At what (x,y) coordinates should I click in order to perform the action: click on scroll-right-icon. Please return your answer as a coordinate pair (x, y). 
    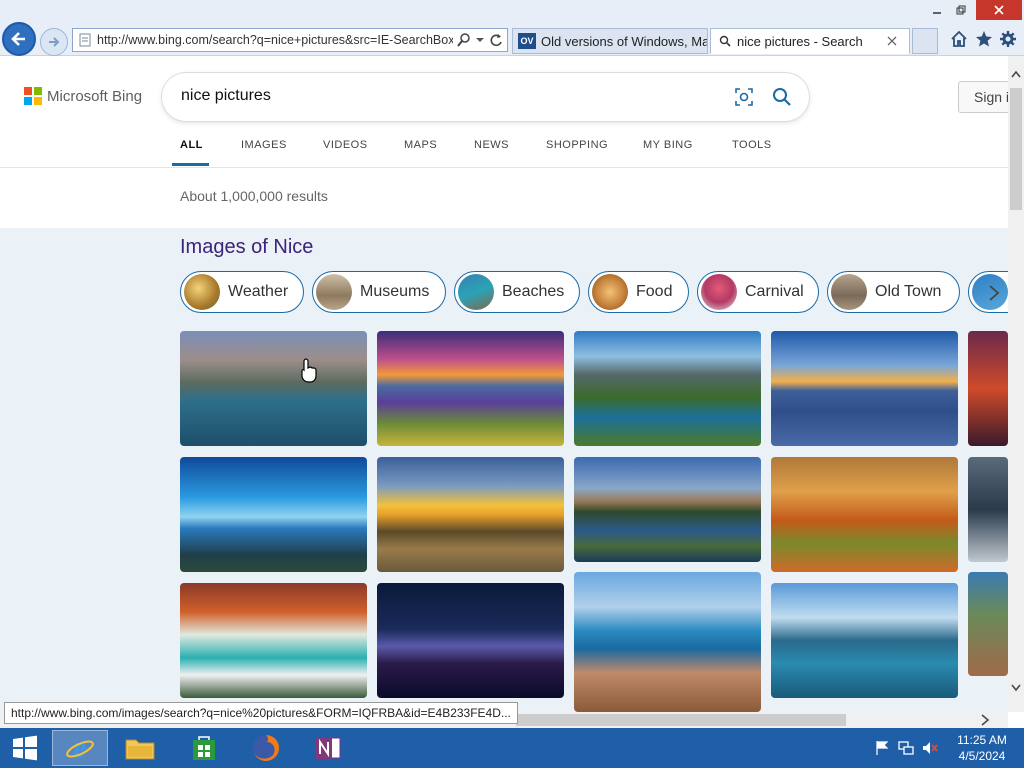
    Looking at the image, I should click on (985, 720).